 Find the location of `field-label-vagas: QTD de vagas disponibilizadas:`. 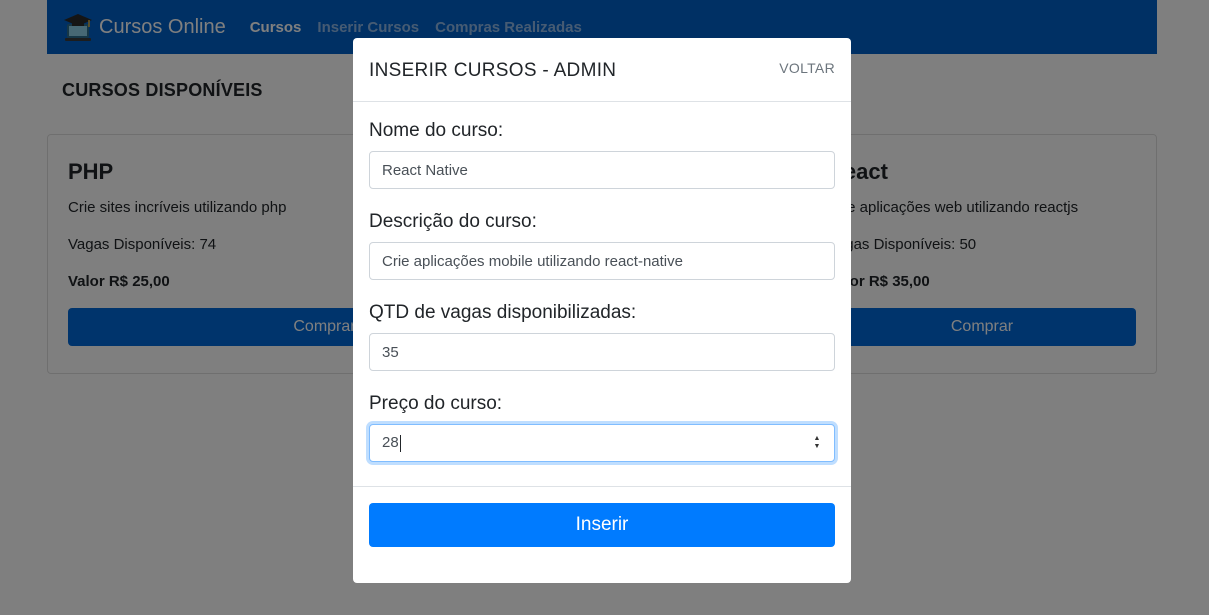

field-label-vagas: QTD de vagas disponibilizadas: is located at coordinates (503, 312).